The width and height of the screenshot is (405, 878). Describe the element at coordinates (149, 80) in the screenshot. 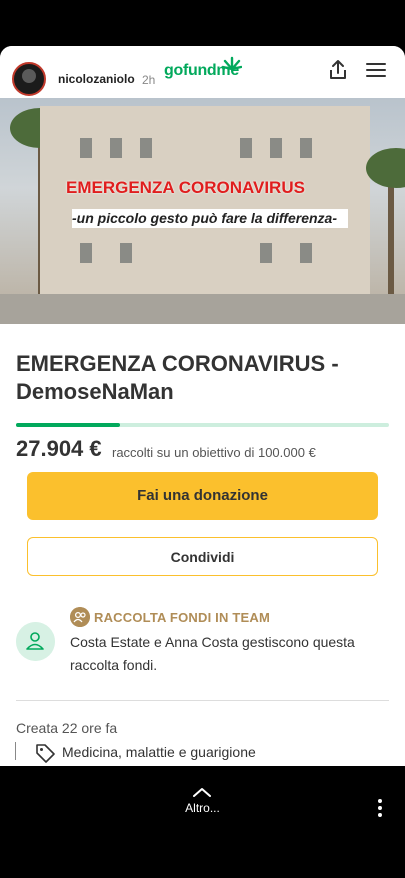

I see `post-time: 2h` at that location.